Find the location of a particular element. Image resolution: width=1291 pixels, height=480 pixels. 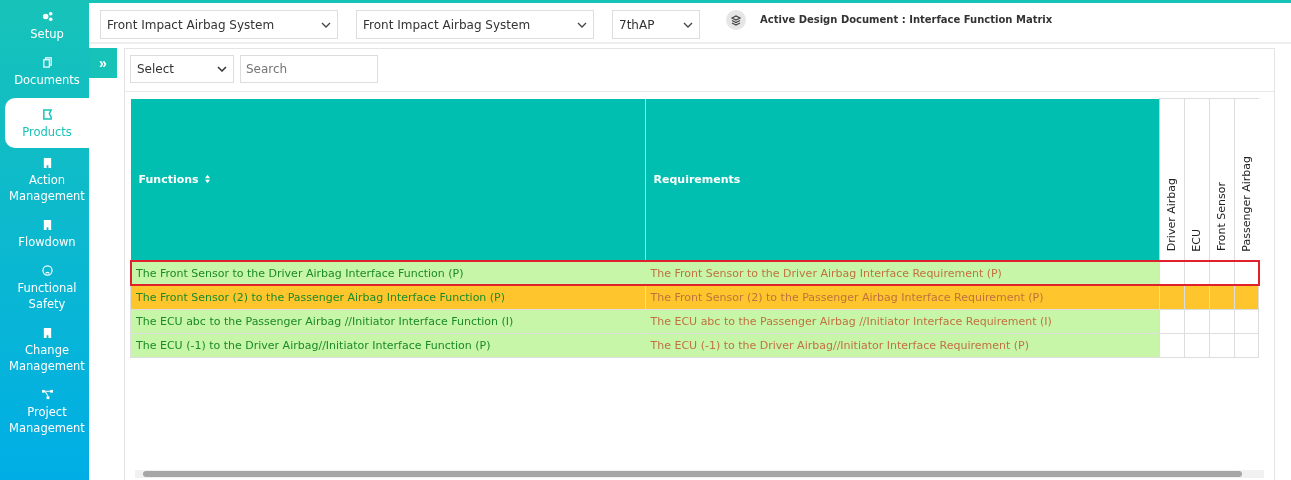

table-cell: The Front Sensor to the Driver Airbag Interface Function (P) is located at coordinates (387, 273).